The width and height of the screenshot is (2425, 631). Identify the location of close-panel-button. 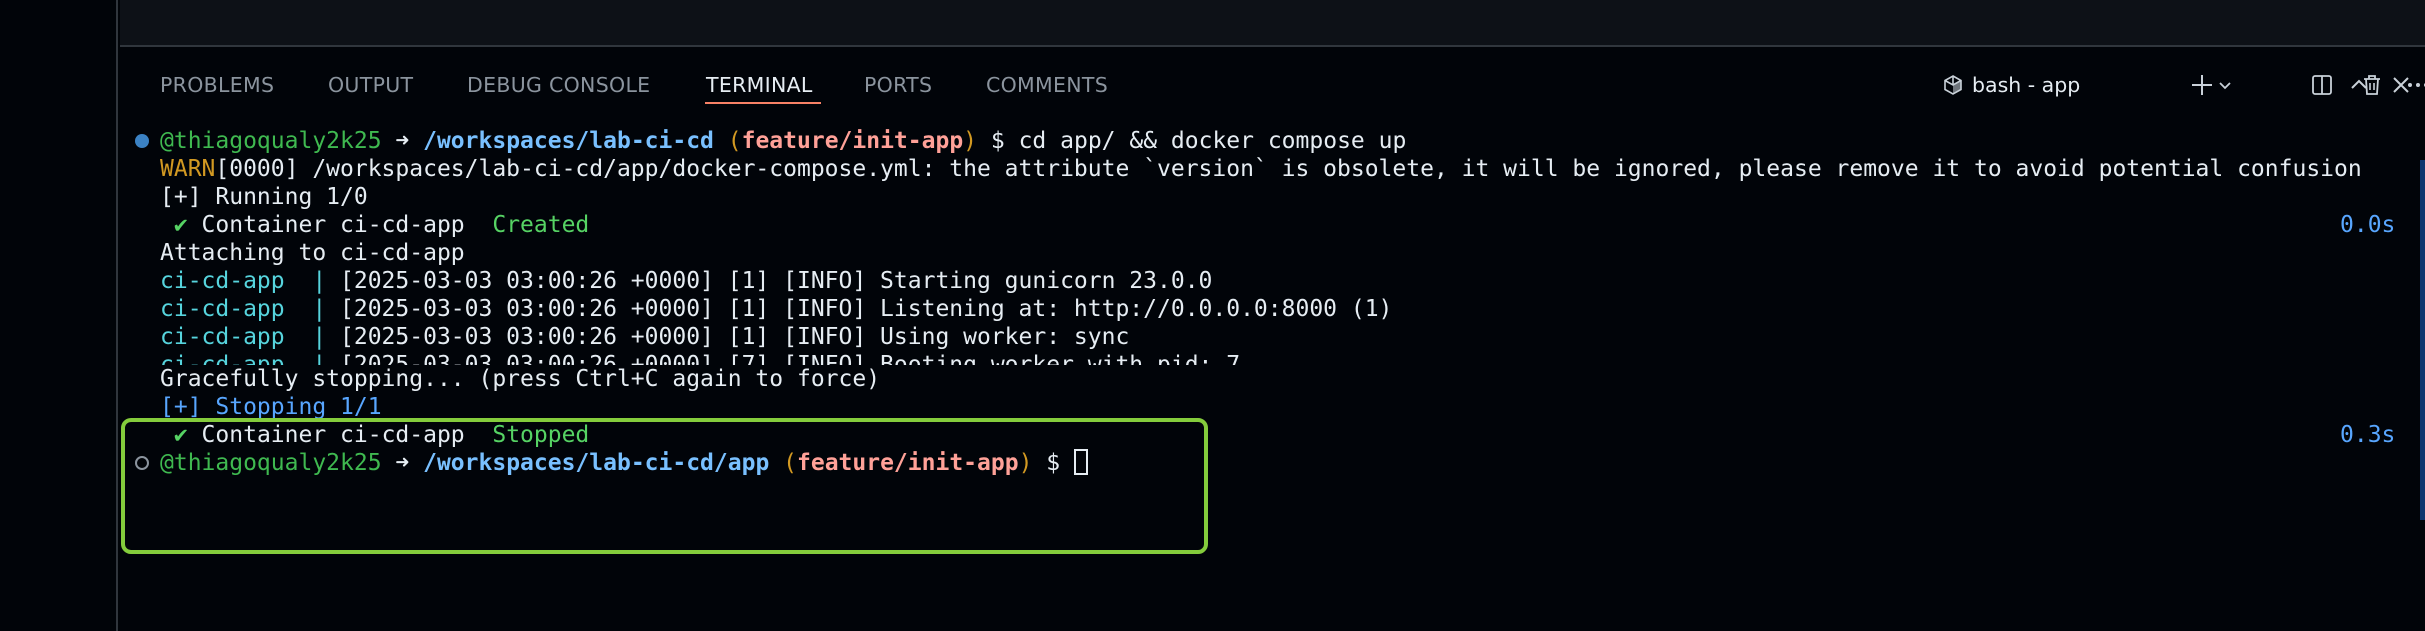
(2401, 85).